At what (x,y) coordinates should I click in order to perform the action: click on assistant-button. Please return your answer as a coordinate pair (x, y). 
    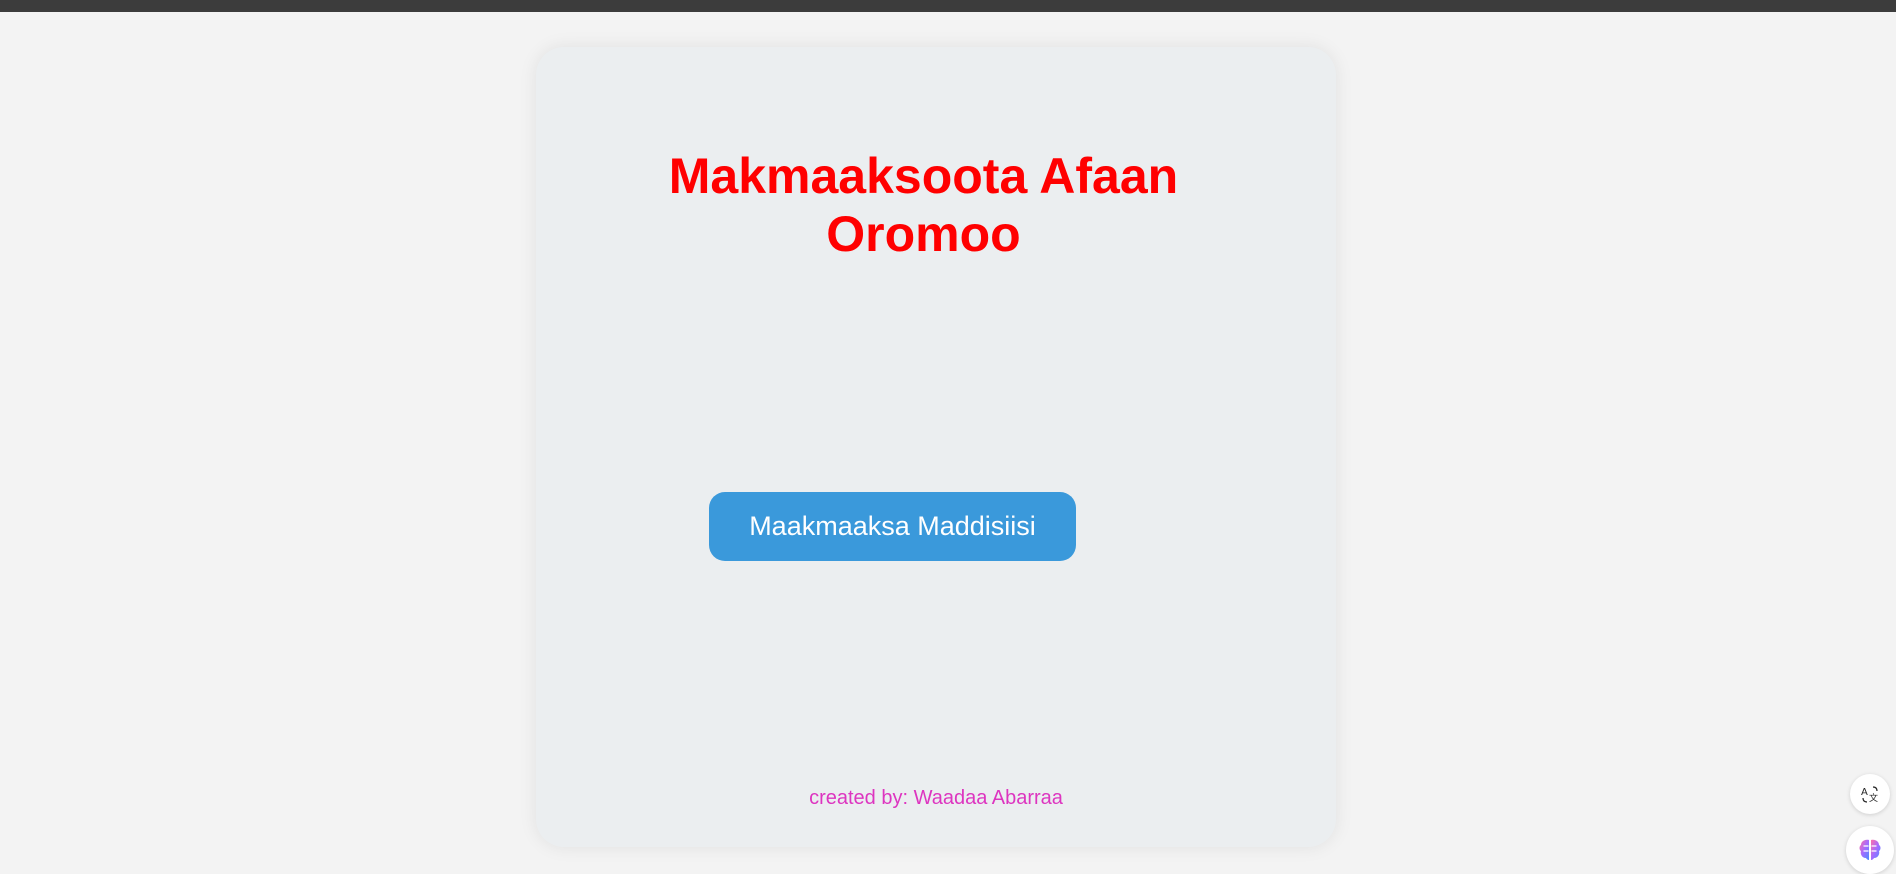
    Looking at the image, I should click on (1870, 850).